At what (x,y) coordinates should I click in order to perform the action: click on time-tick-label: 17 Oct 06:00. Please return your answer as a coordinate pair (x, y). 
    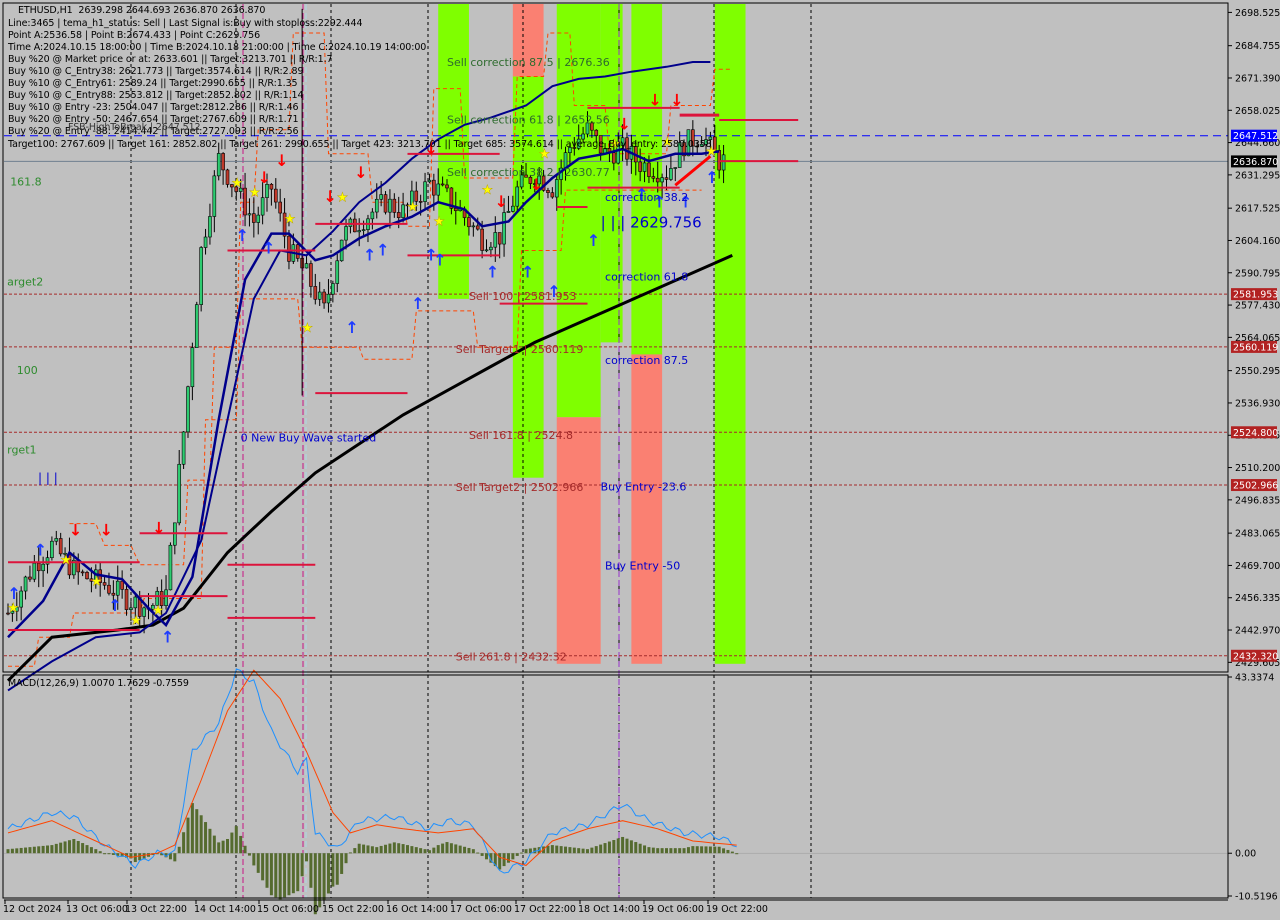
    Looking at the image, I should click on (481, 909).